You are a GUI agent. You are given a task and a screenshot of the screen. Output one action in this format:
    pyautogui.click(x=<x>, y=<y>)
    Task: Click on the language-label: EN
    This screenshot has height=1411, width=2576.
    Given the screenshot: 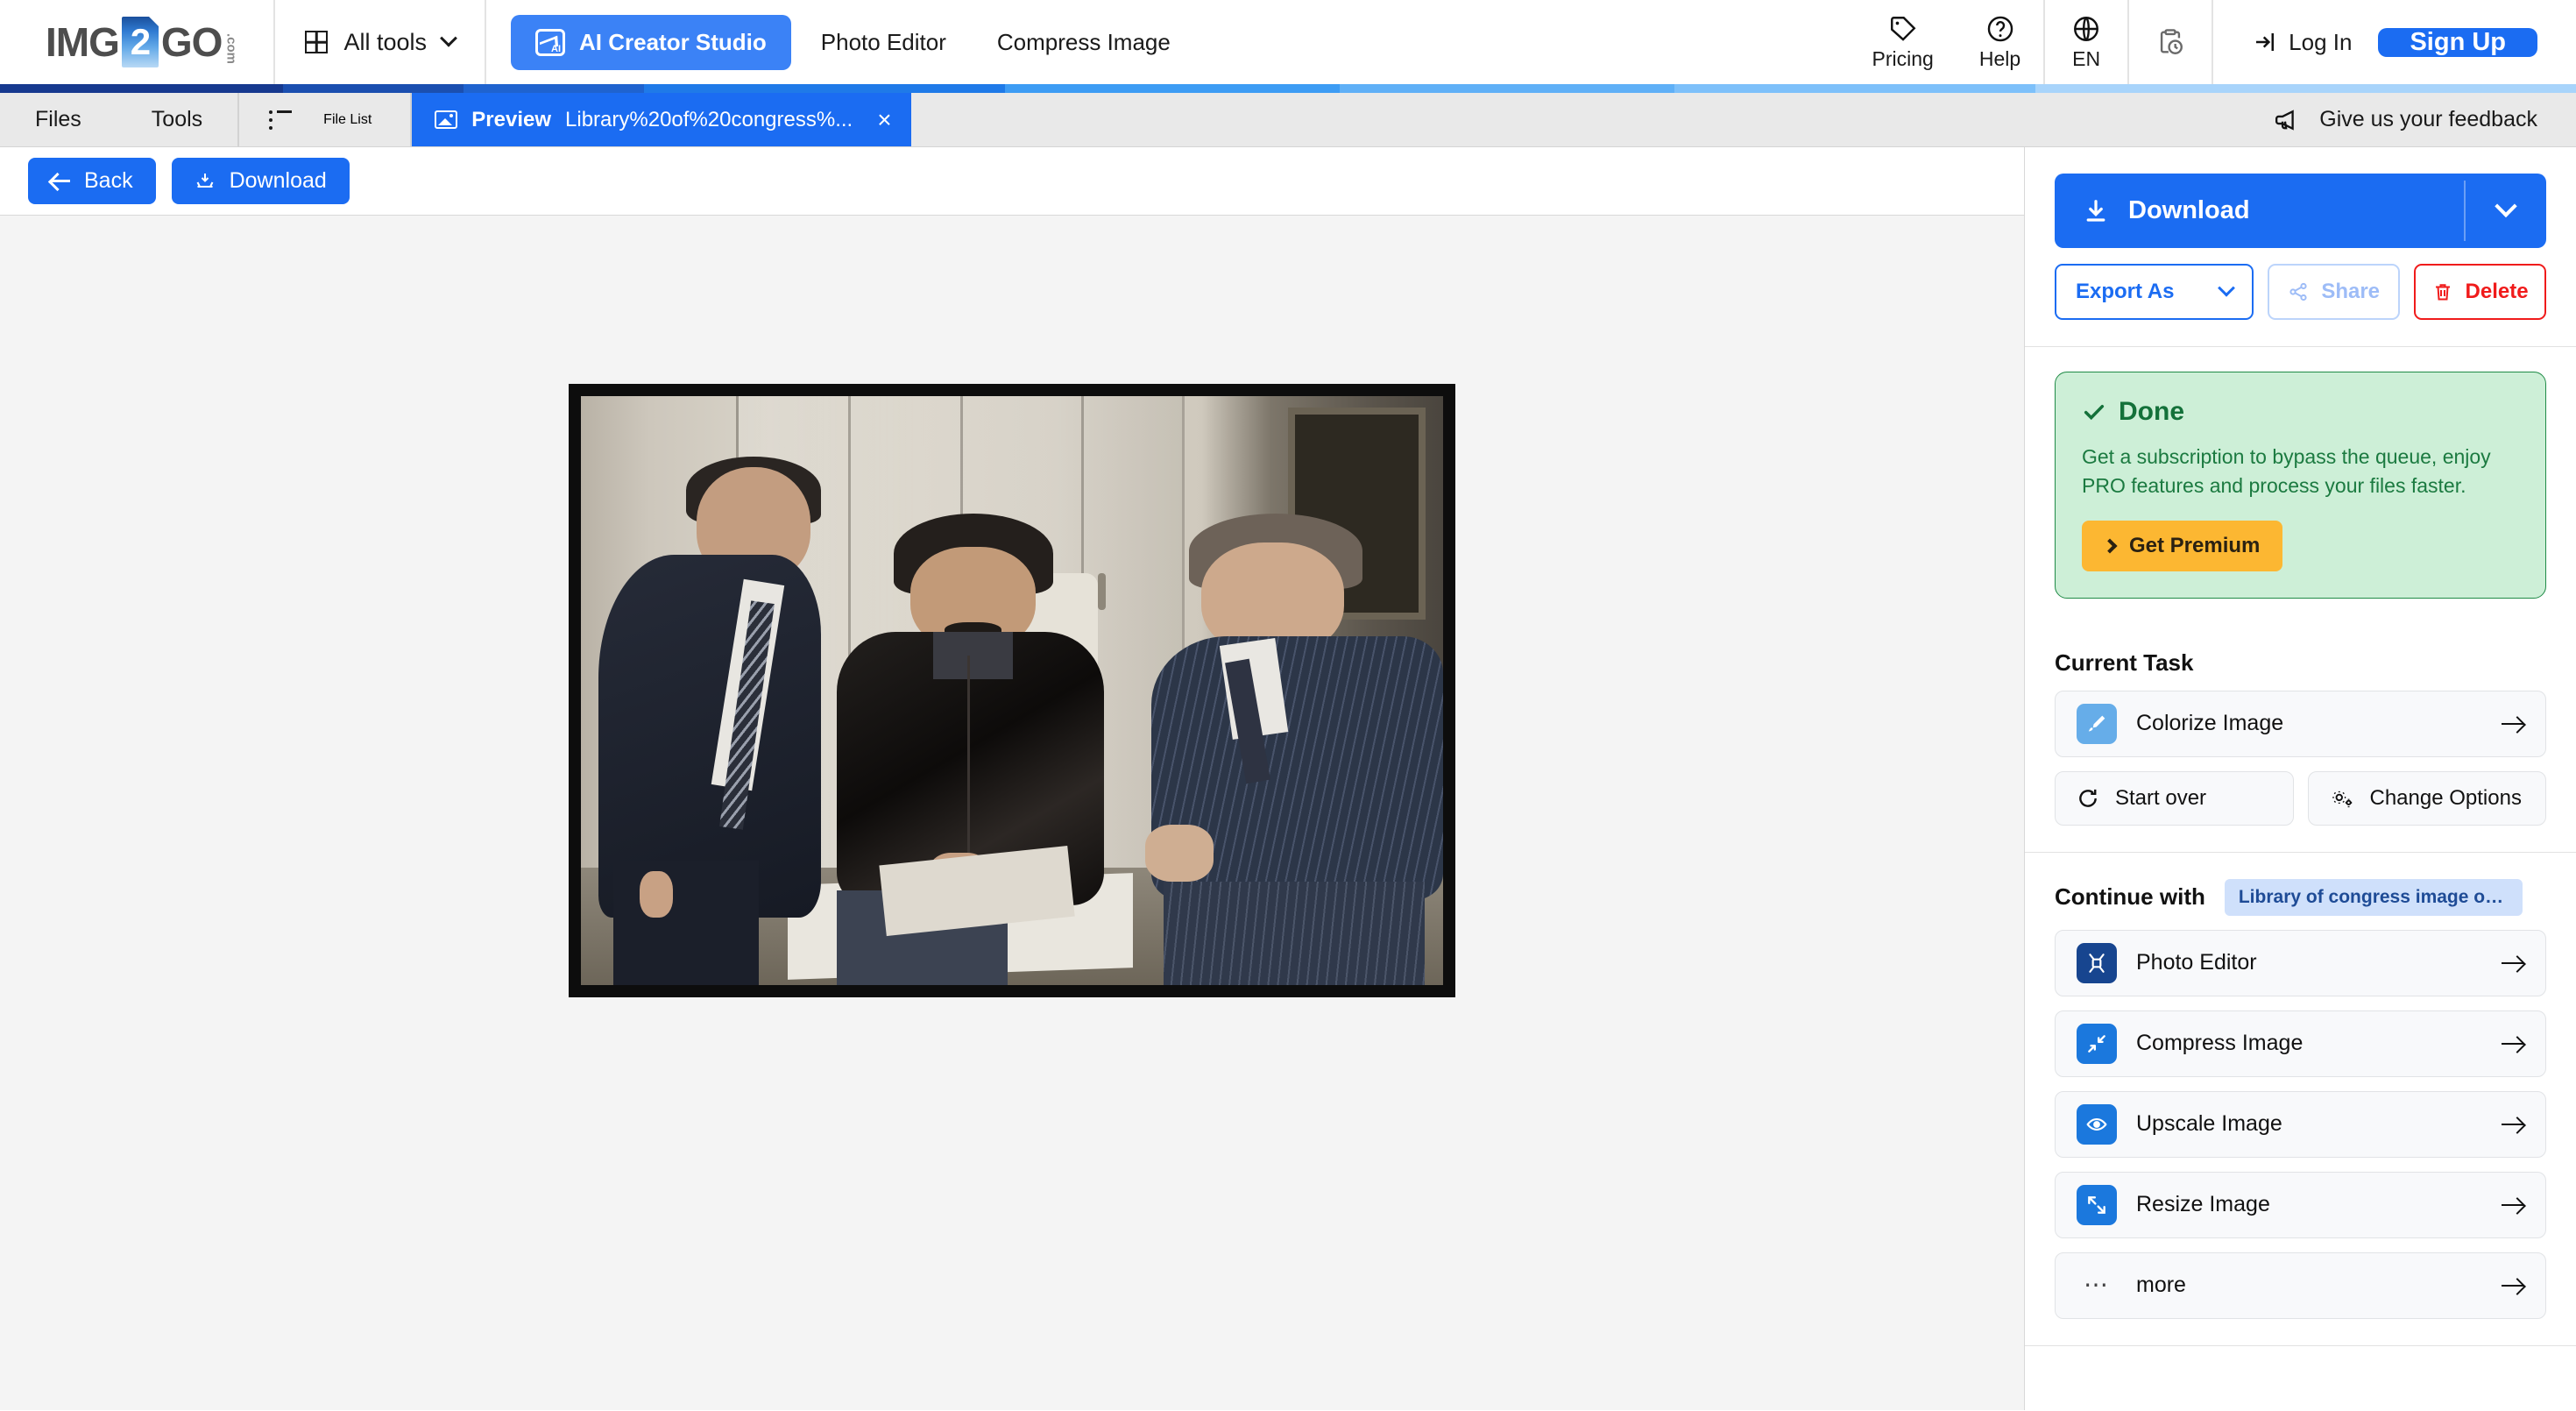 What is the action you would take?
    pyautogui.click(x=2086, y=58)
    